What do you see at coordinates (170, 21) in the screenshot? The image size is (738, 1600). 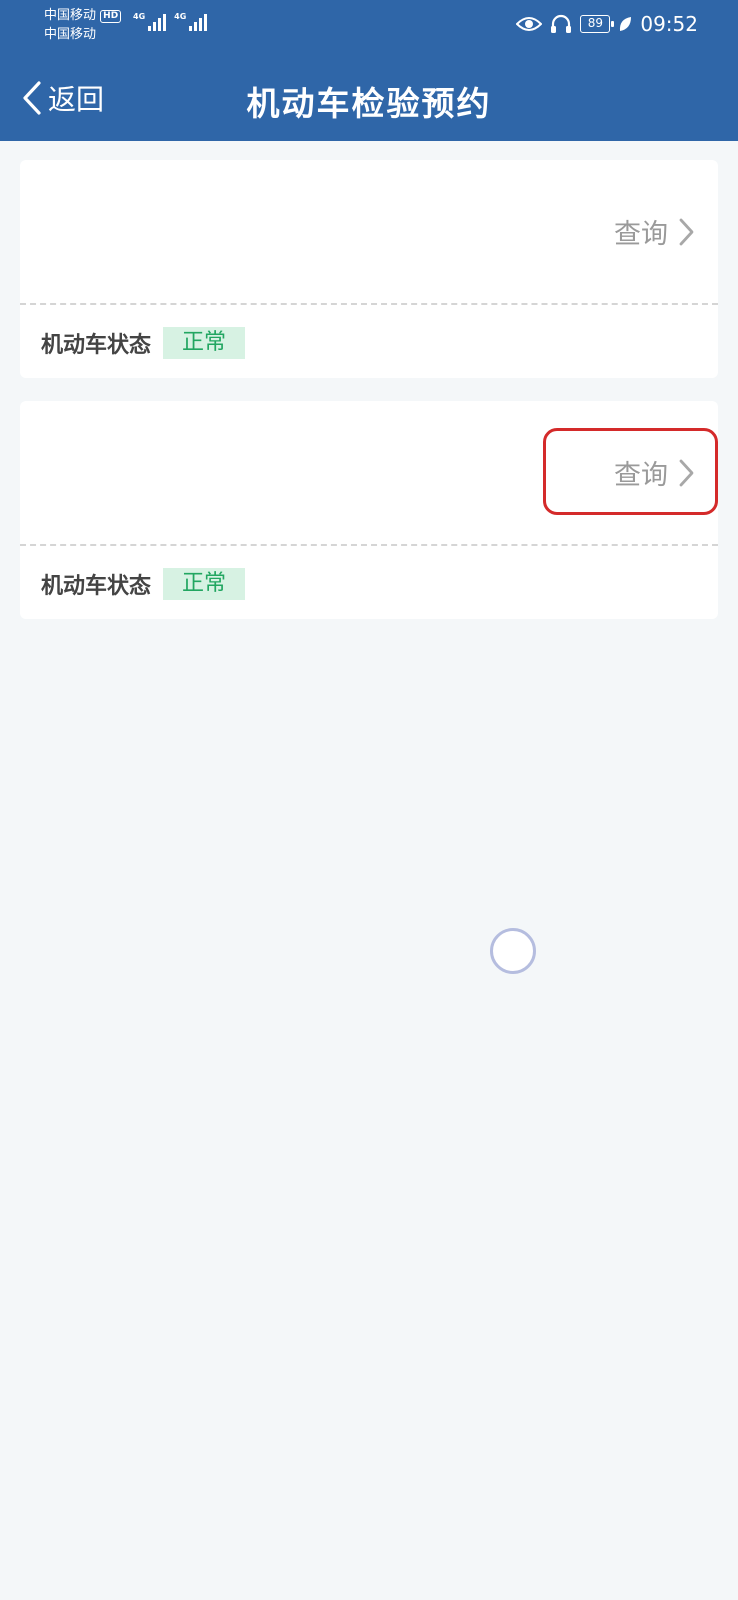 I see `signal-indicators: 4G 4G` at bounding box center [170, 21].